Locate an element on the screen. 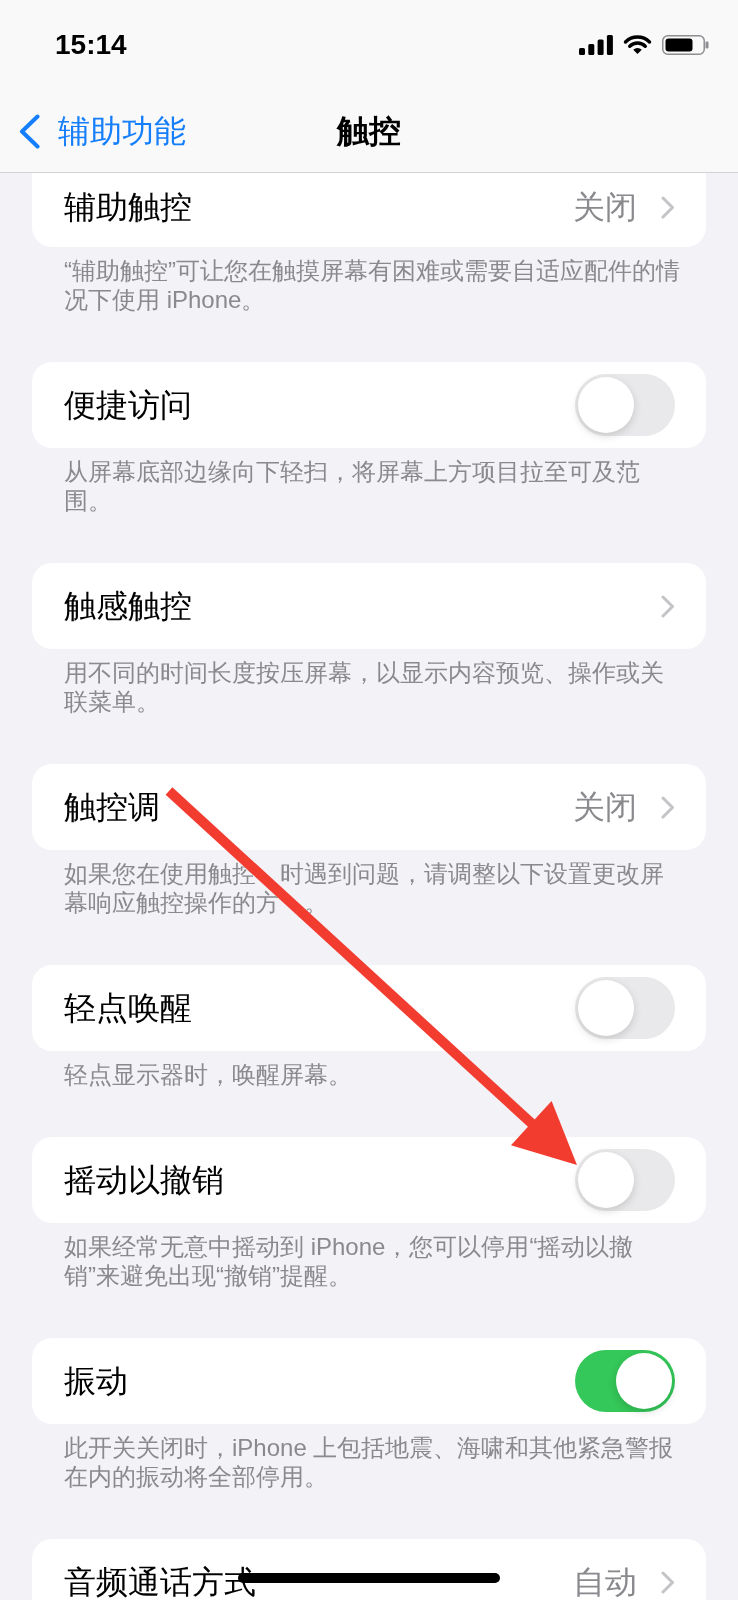  settings-row: 辅助触控 关闭 is located at coordinates (369, 210).